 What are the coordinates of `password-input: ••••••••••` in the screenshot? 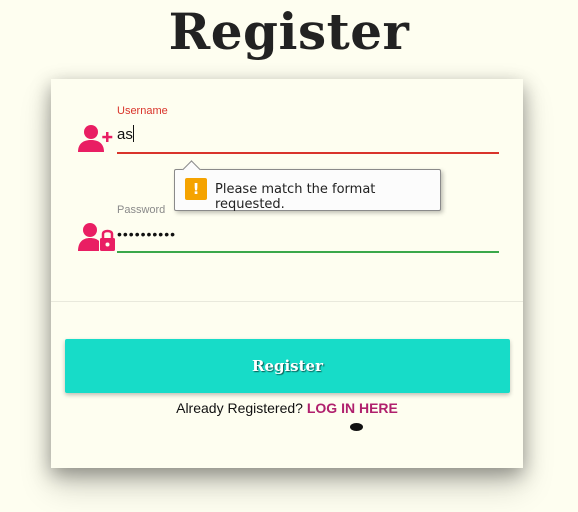 It's located at (308, 238).